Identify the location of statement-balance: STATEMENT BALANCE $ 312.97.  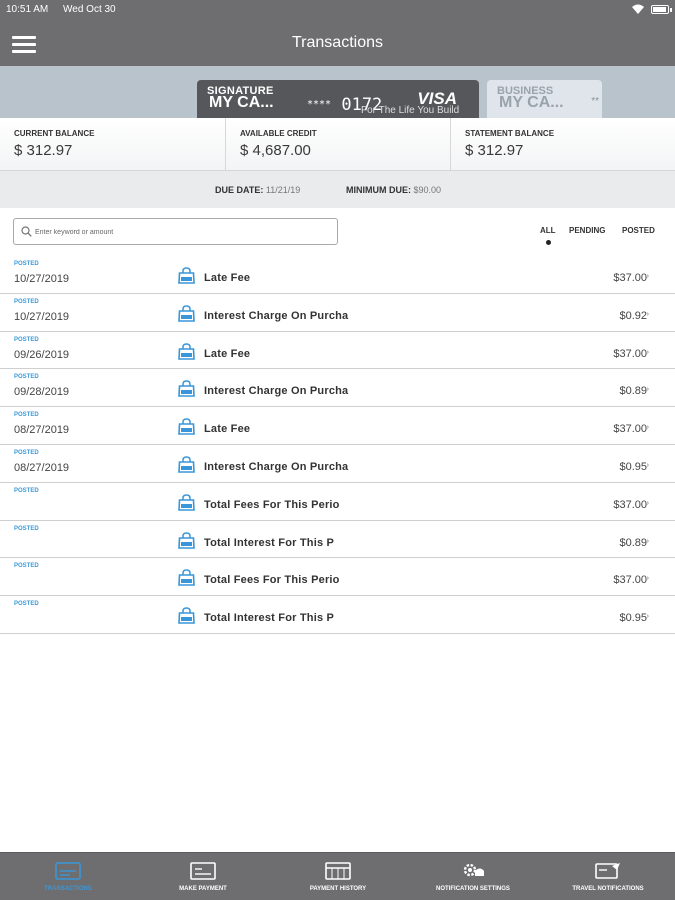
(562, 144).